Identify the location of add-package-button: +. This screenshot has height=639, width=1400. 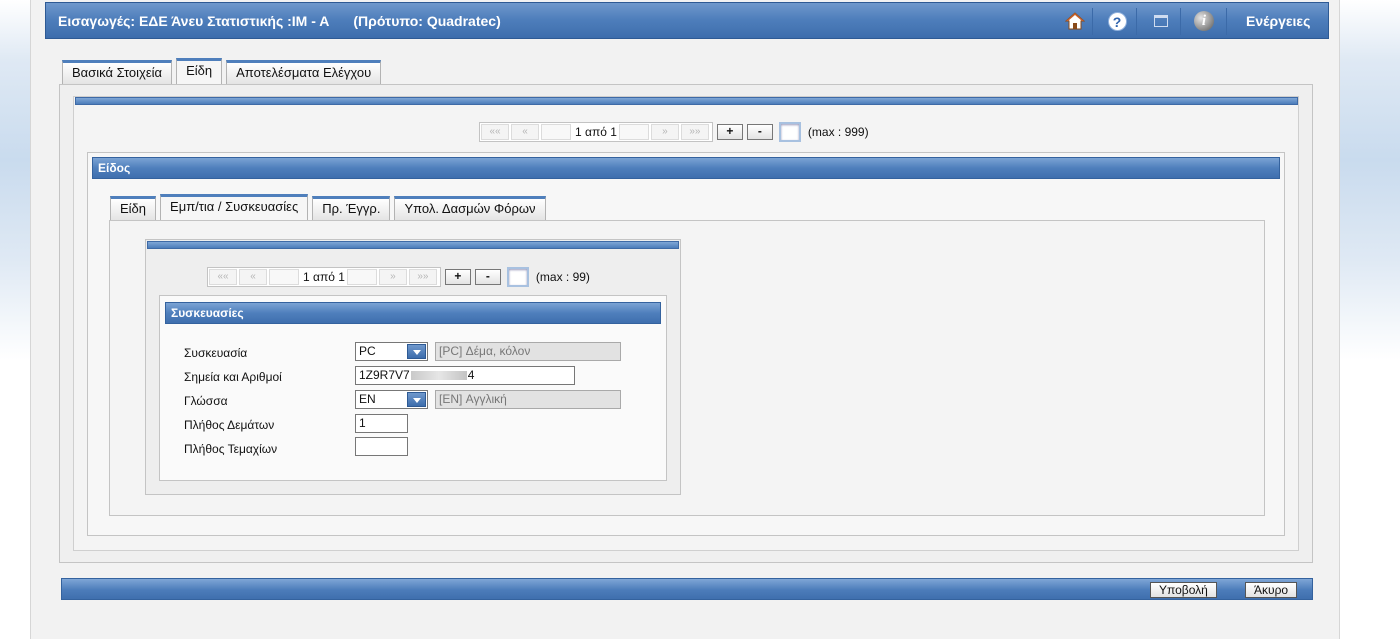
(457, 277).